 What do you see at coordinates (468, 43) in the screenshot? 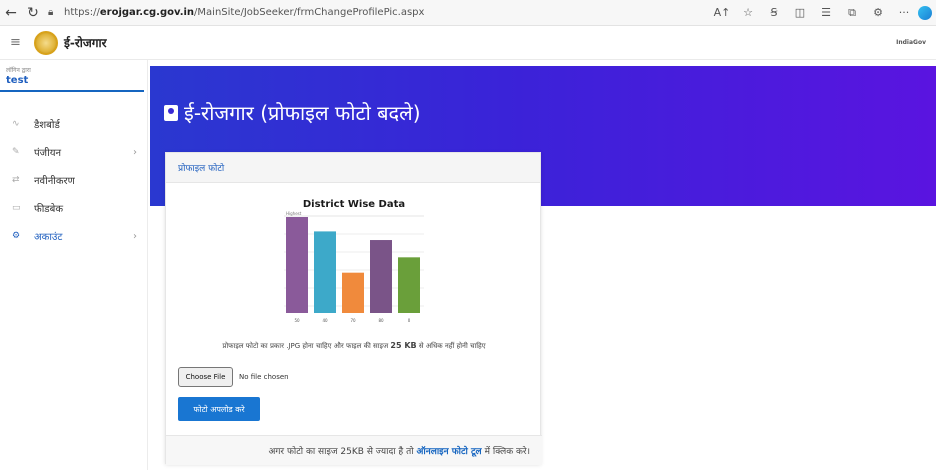
I see `app-header: ≡ ई-रोजगार IndiaGov` at bounding box center [468, 43].